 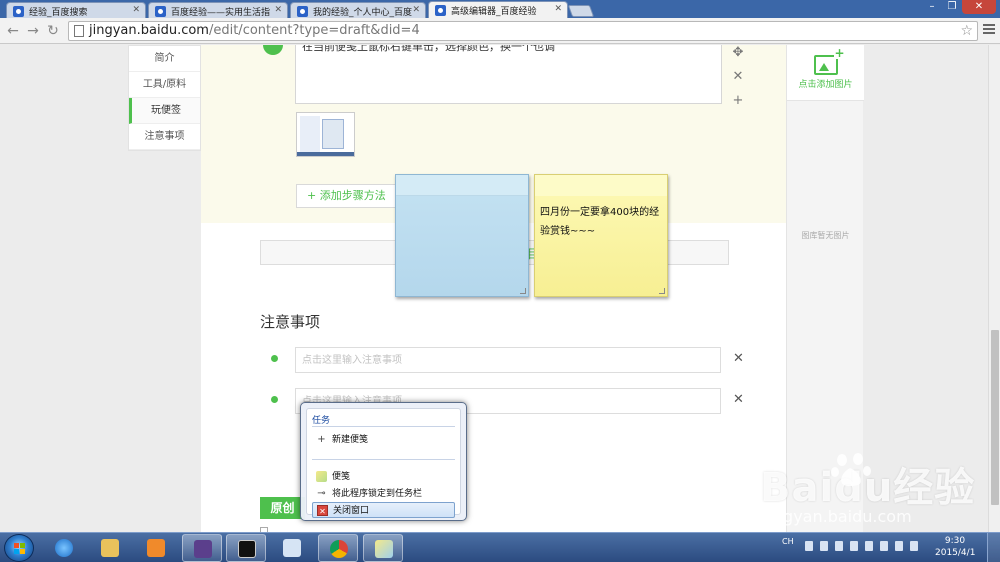 I want to click on taskbar-cmd, so click(x=246, y=548).